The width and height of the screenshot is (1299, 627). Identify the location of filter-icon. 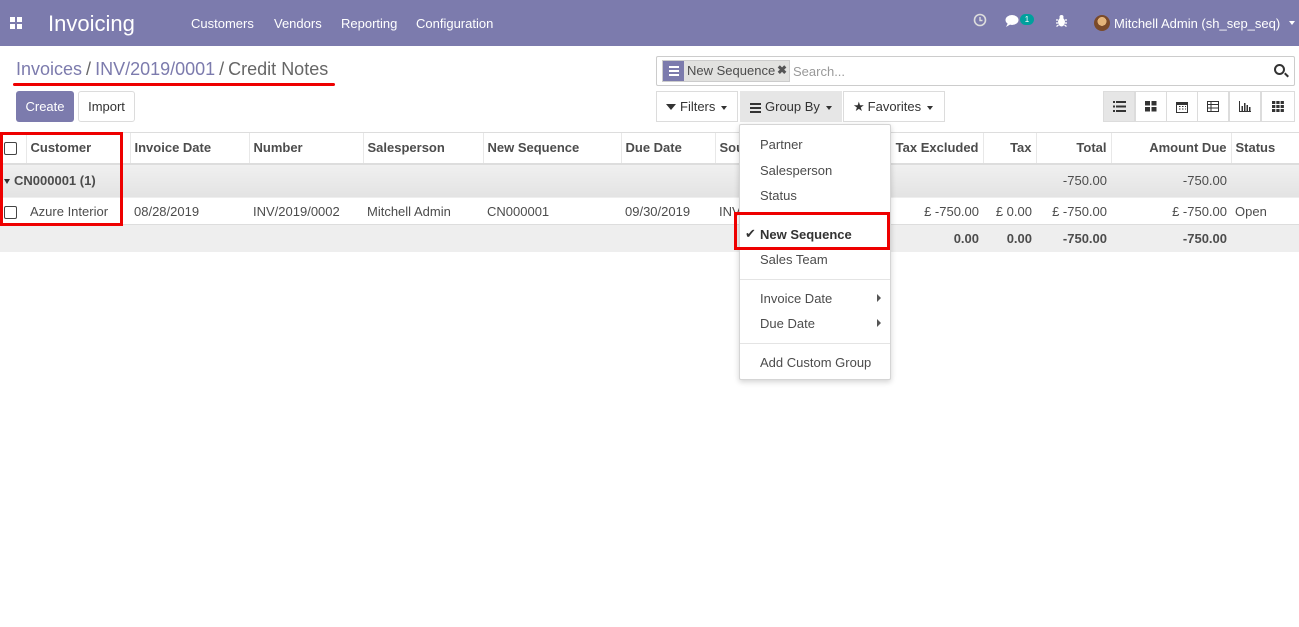
(671, 107).